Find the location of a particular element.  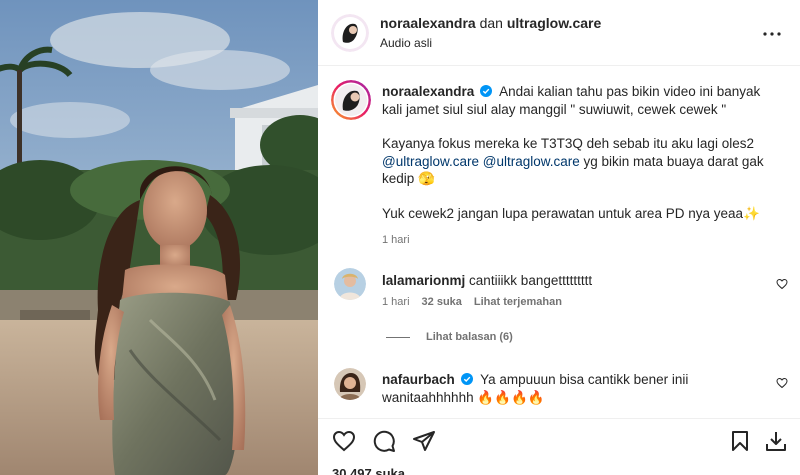

heart-icon is located at coordinates (344, 441).